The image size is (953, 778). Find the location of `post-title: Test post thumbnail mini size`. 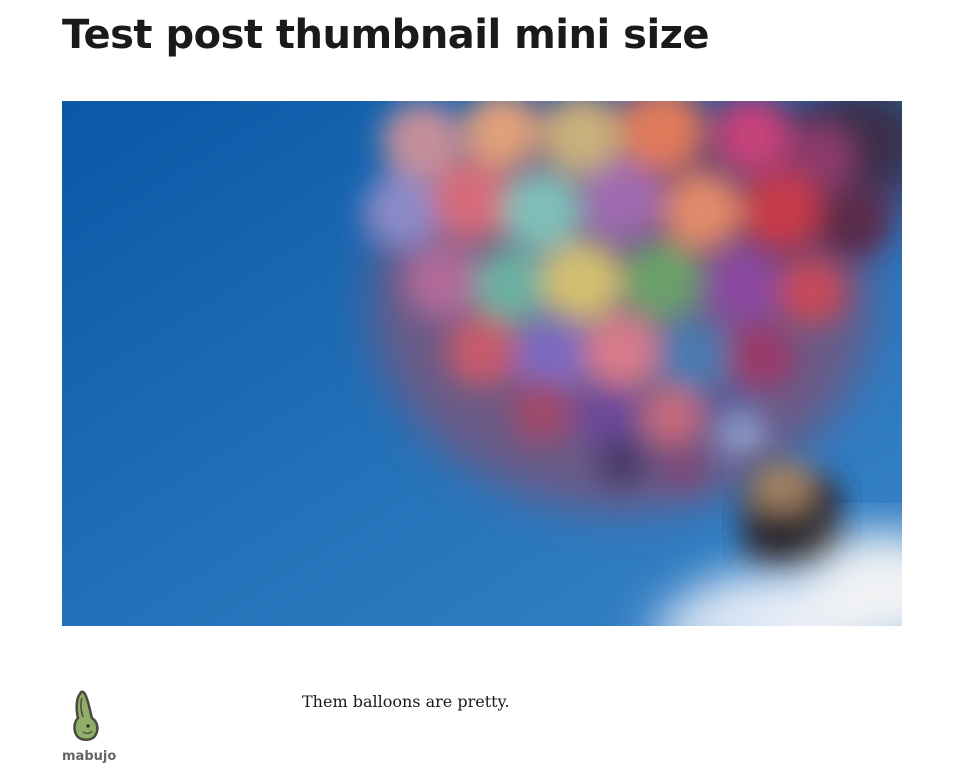

post-title: Test post thumbnail mini size is located at coordinates (386, 35).